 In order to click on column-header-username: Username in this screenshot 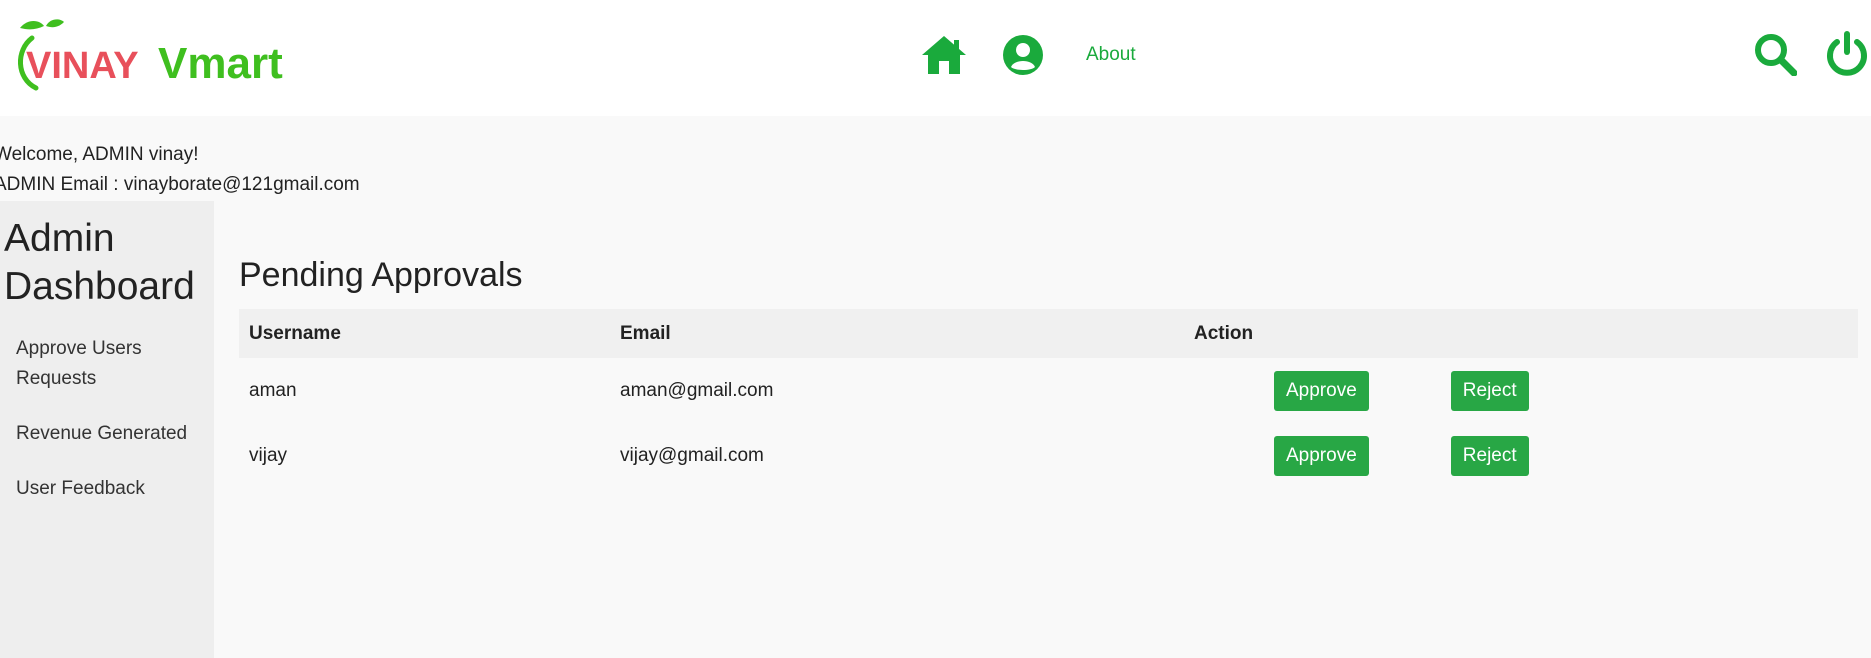, I will do `click(424, 333)`.